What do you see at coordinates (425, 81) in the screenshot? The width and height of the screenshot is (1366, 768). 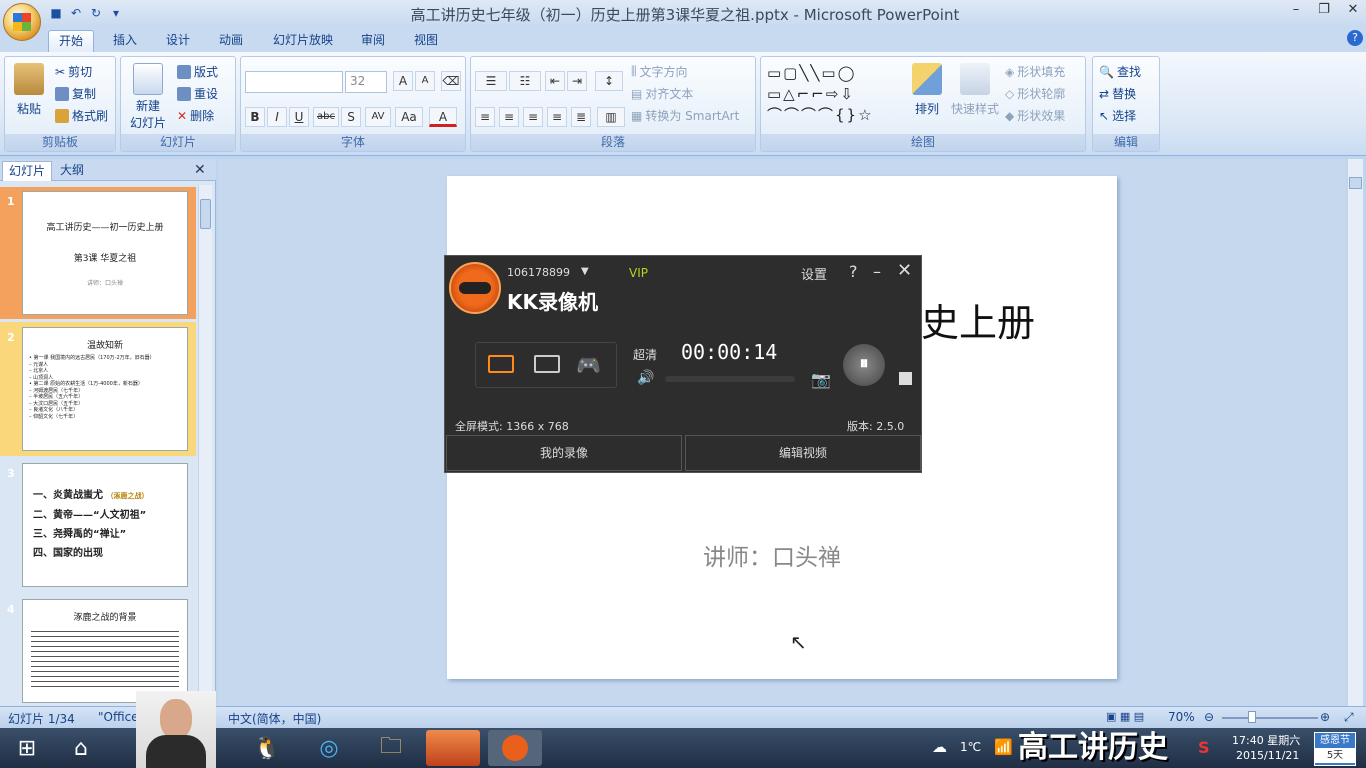 I see `shrink-font-button: A` at bounding box center [425, 81].